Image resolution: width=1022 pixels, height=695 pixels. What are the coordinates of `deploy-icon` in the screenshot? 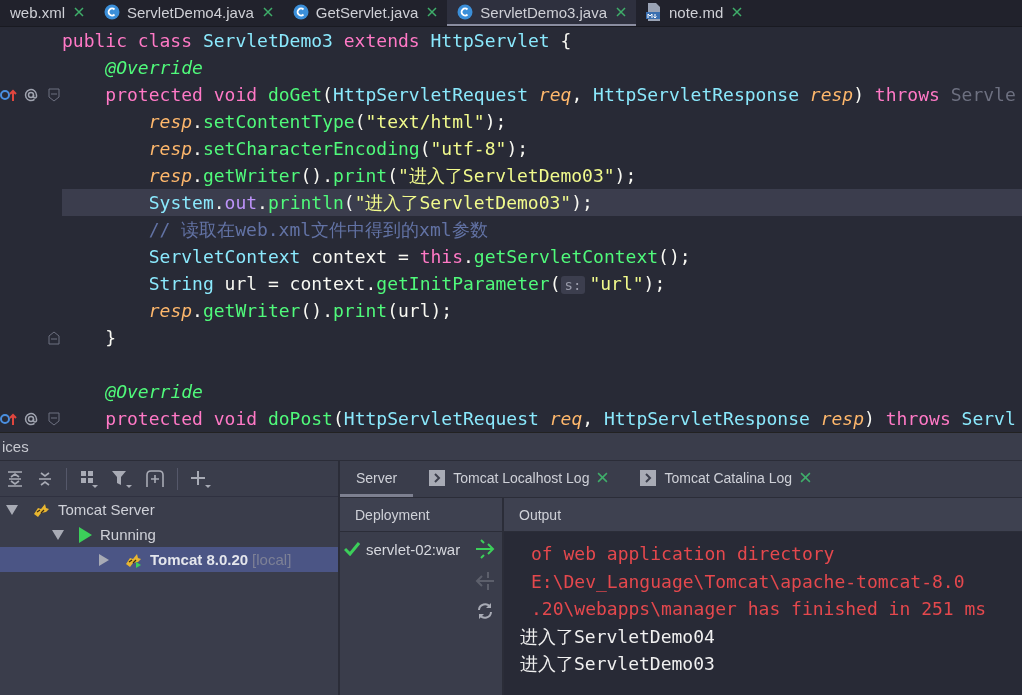 It's located at (485, 549).